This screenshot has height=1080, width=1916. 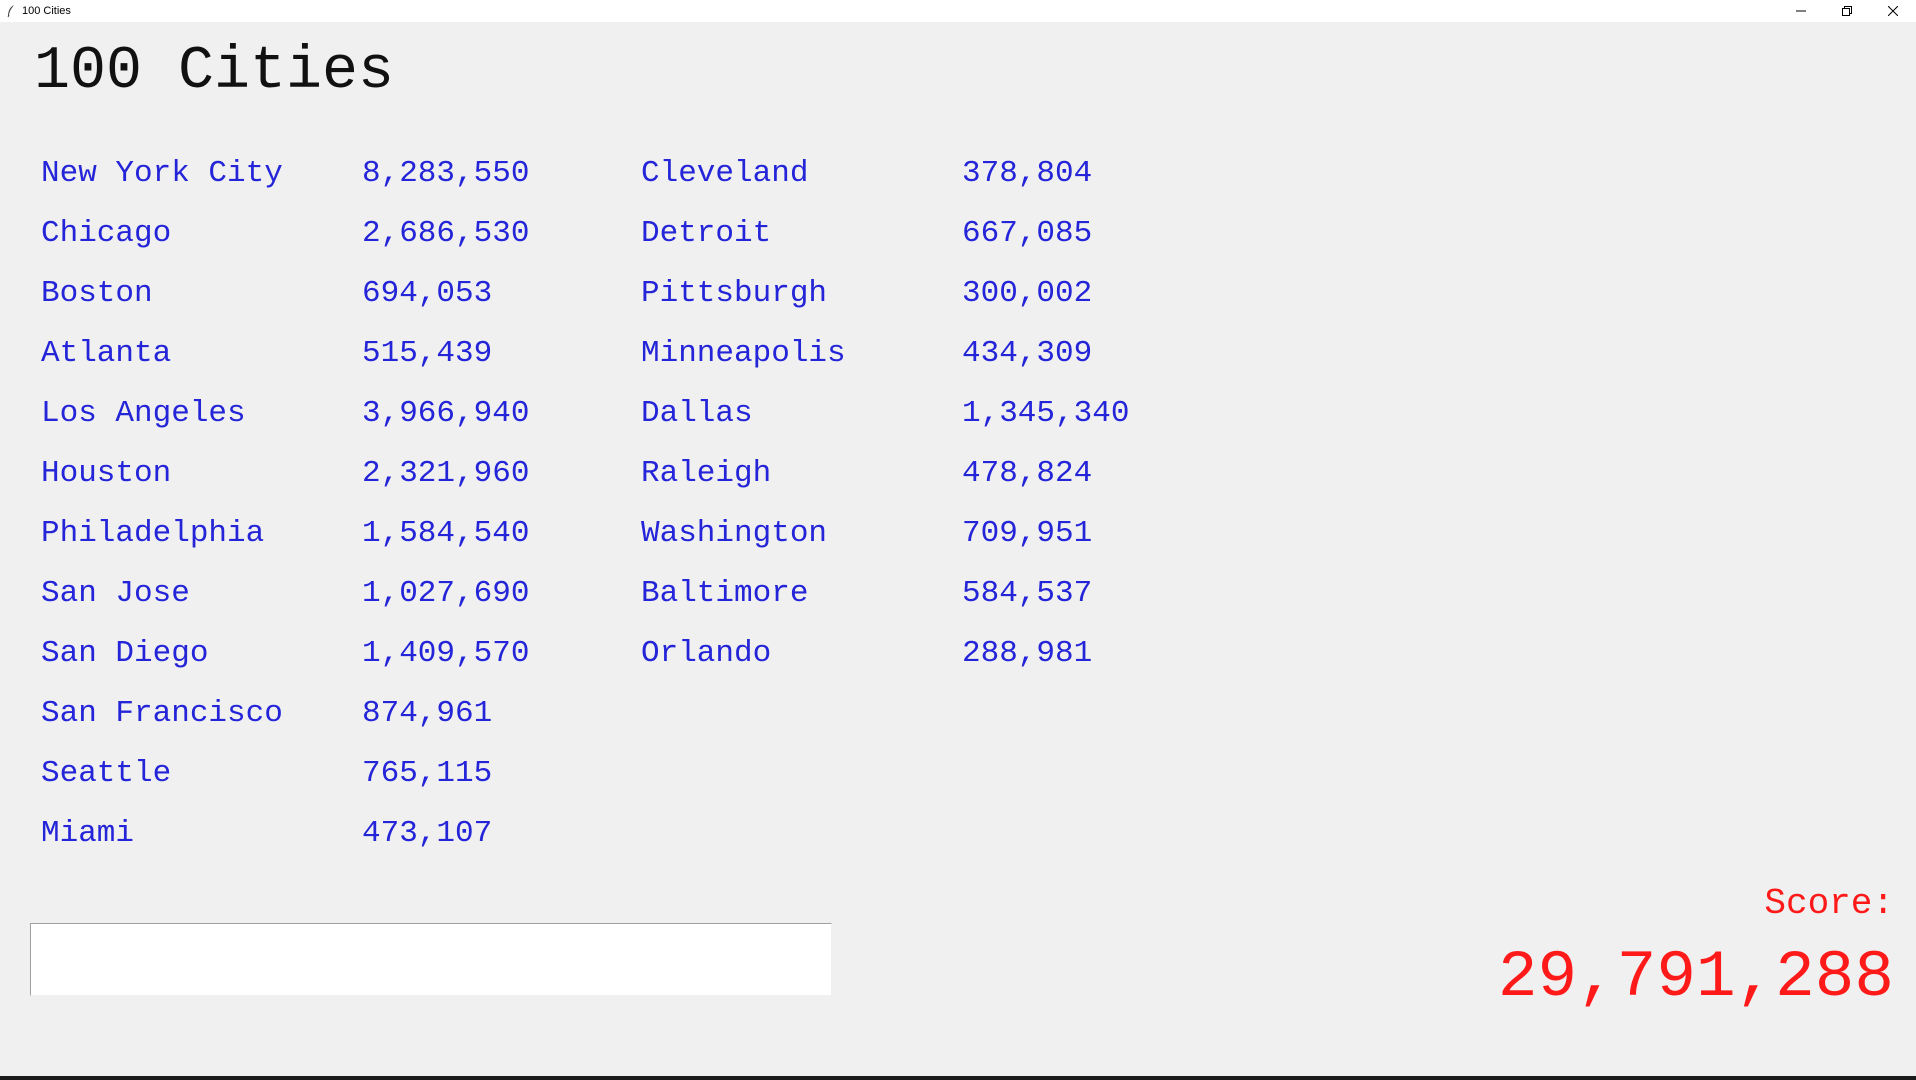 I want to click on close-button, so click(x=1893, y=11).